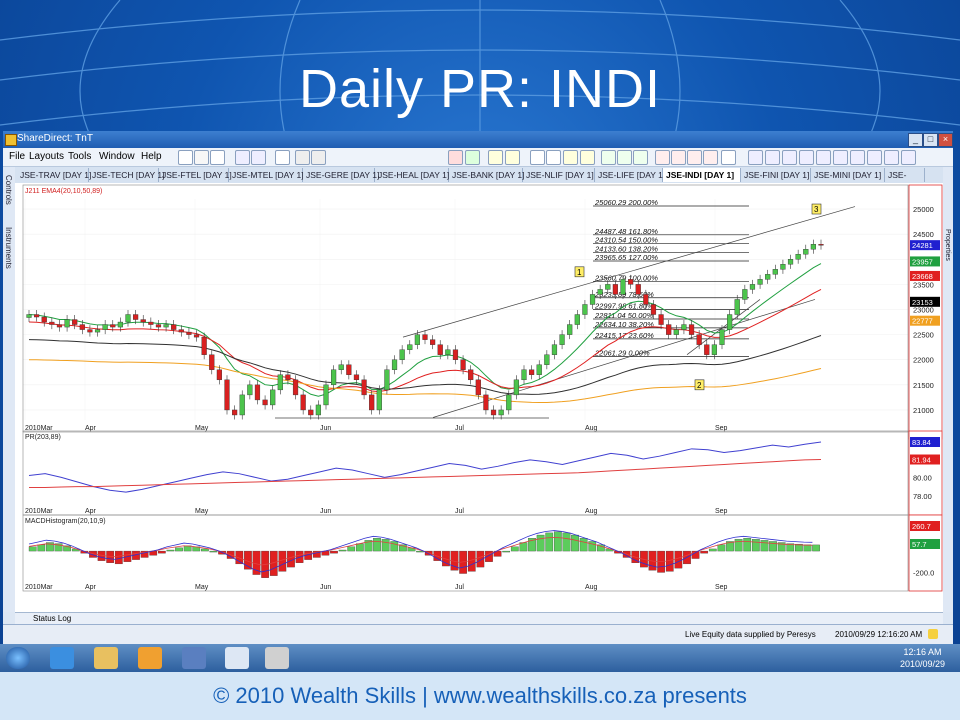 The image size is (960, 720). Describe the element at coordinates (480, 89) in the screenshot. I see `slide-title: Daily PR: INDI` at that location.